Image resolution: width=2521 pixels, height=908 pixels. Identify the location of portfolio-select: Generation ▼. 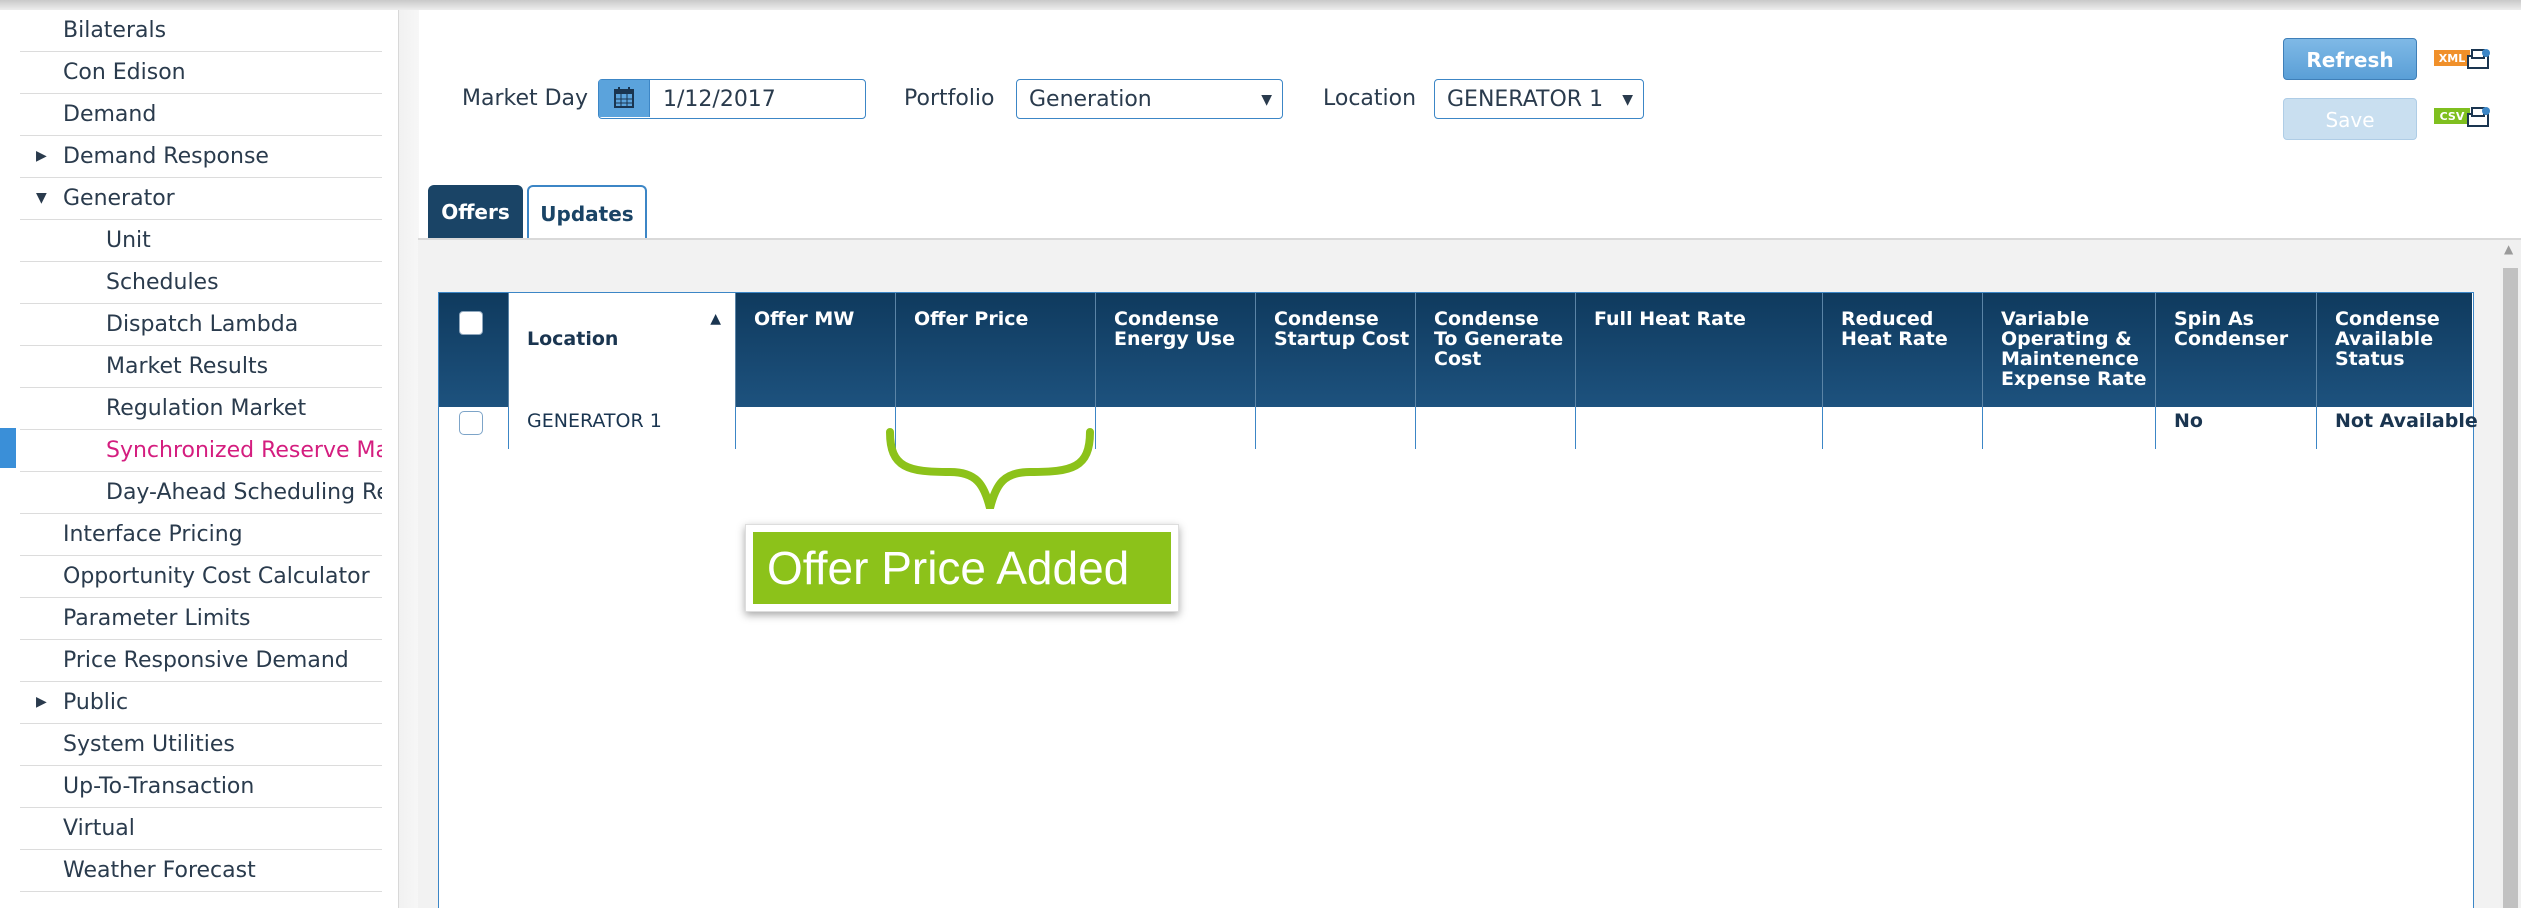
(1149, 99).